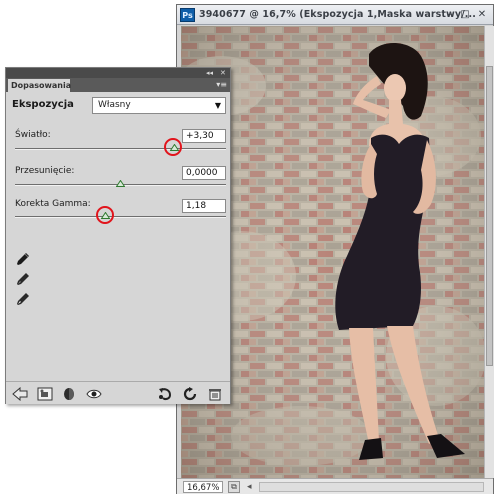 This screenshot has width=495, height=495. What do you see at coordinates (173, 147) in the screenshot?
I see `exposure-highlight-ring` at bounding box center [173, 147].